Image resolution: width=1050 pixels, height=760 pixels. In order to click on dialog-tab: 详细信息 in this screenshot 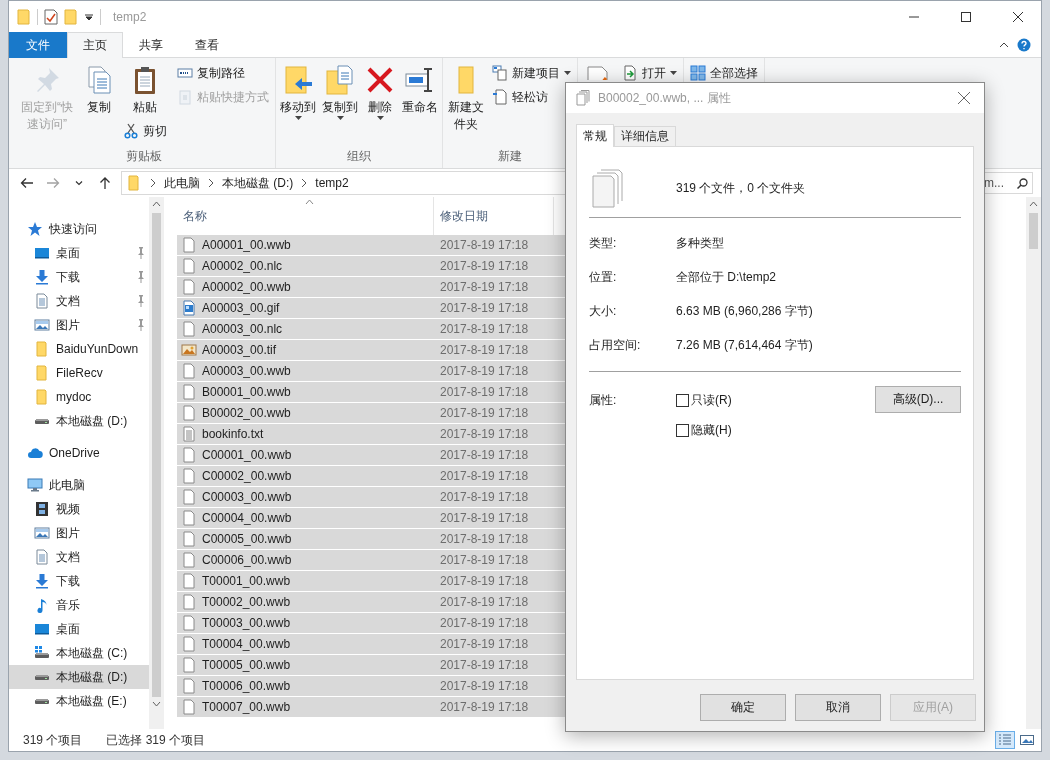, I will do `click(645, 136)`.